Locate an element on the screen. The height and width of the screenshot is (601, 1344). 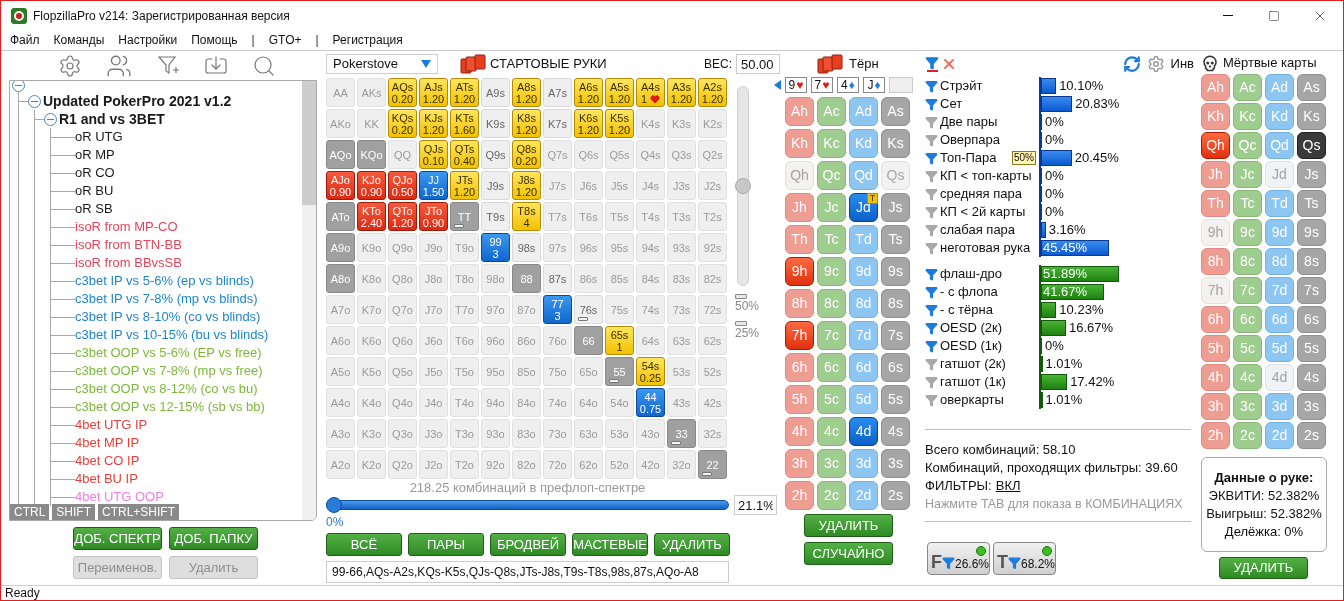
modifier-tag: CTRL is located at coordinates (30, 512).